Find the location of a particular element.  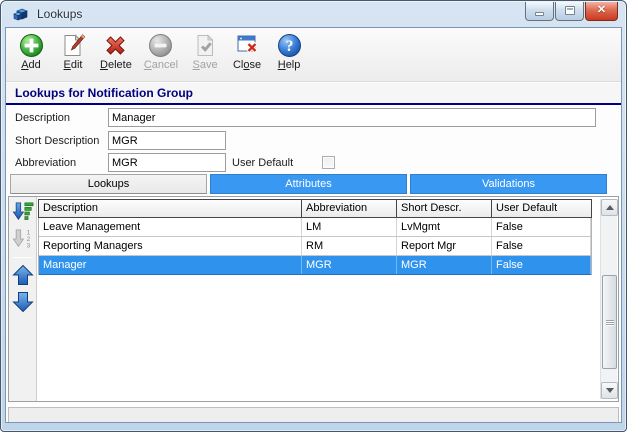

column-header-short-descr: Short Descr. is located at coordinates (444, 208).